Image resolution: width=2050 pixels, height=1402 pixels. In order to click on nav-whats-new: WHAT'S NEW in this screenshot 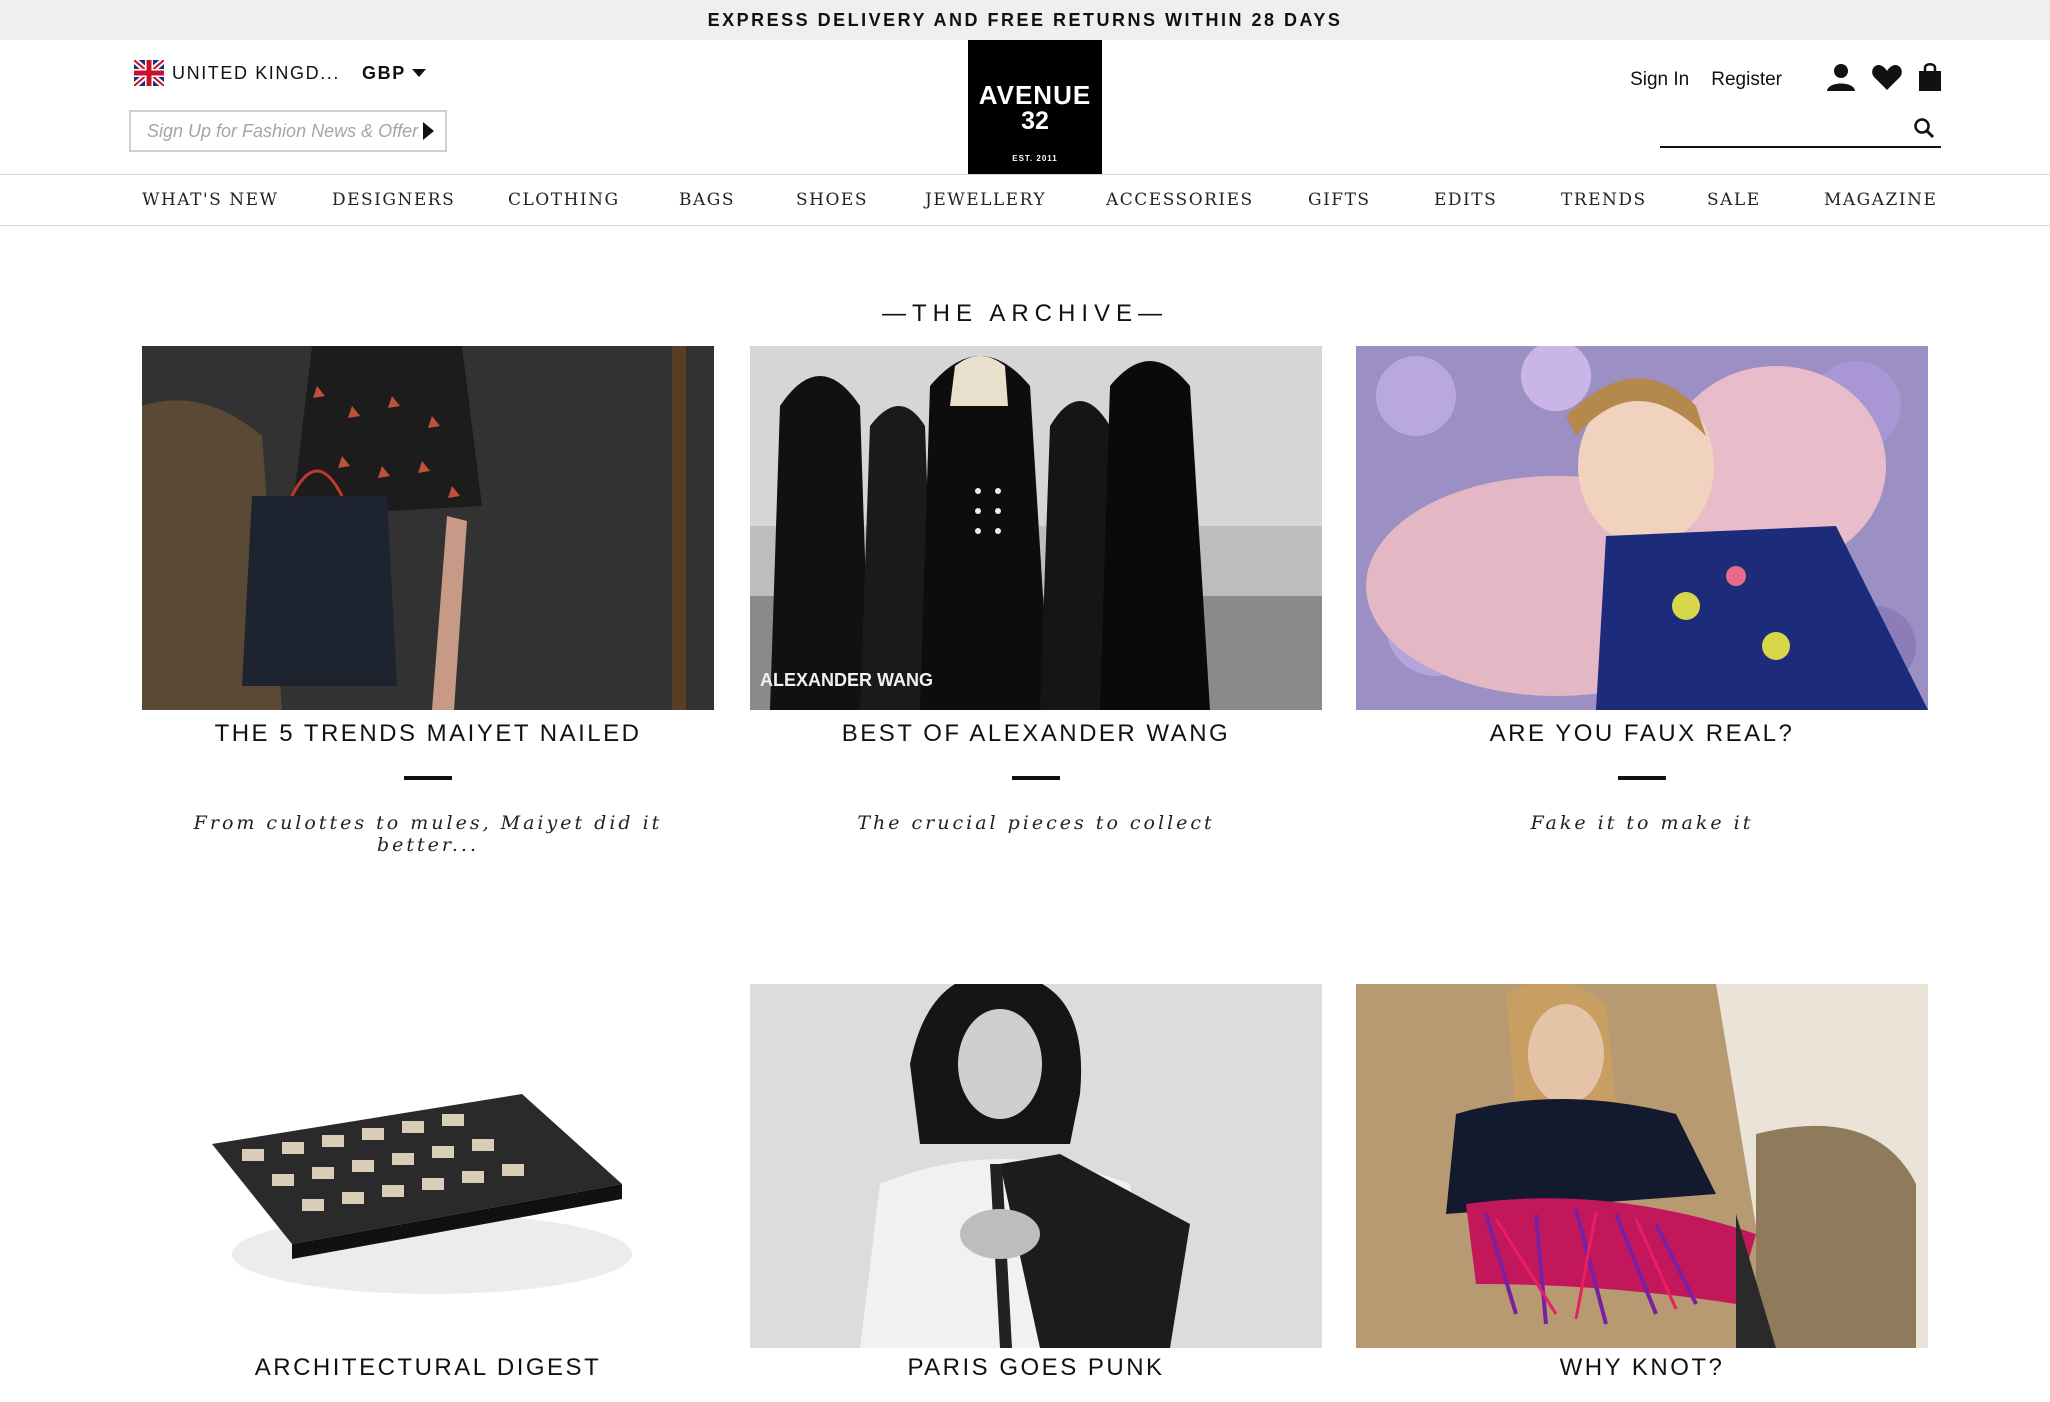, I will do `click(210, 200)`.